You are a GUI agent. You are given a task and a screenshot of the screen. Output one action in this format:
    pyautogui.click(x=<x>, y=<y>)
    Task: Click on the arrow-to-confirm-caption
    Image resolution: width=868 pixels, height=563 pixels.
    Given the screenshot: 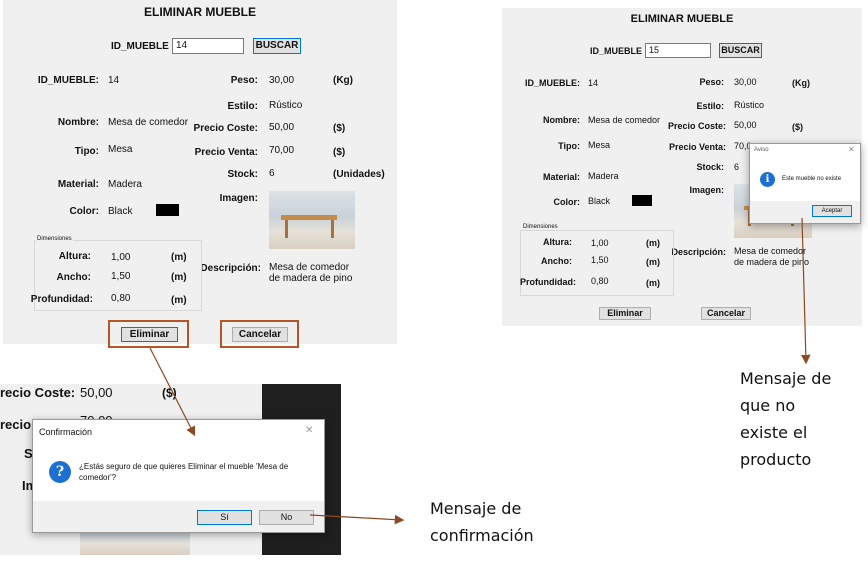 What is the action you would take?
    pyautogui.click(x=357, y=519)
    